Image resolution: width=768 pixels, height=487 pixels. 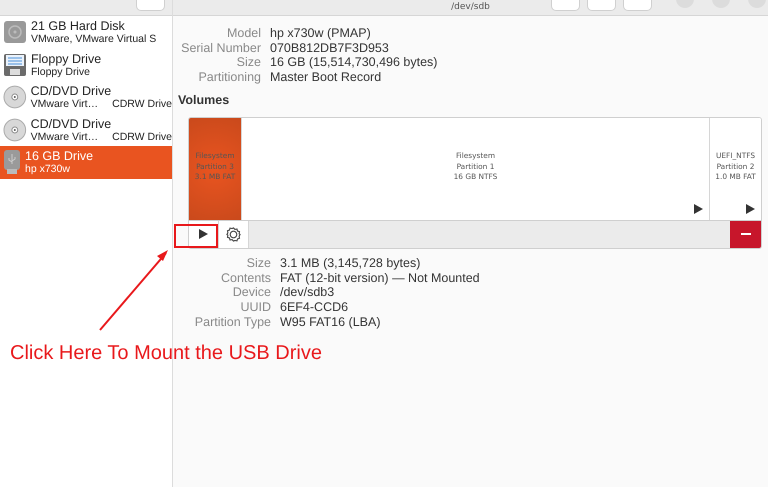 I want to click on delete-button, so click(x=745, y=234).